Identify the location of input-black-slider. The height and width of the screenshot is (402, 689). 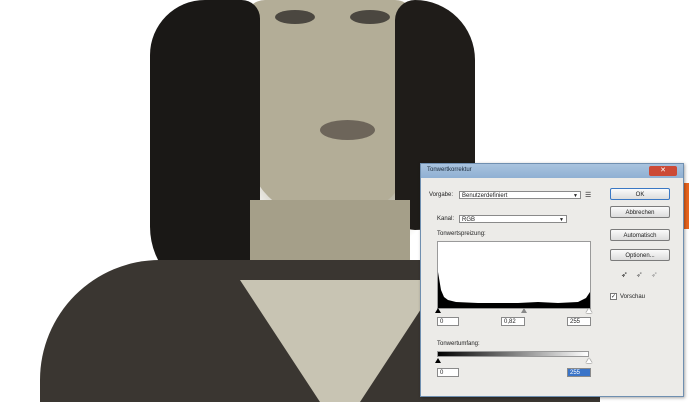
(438, 310).